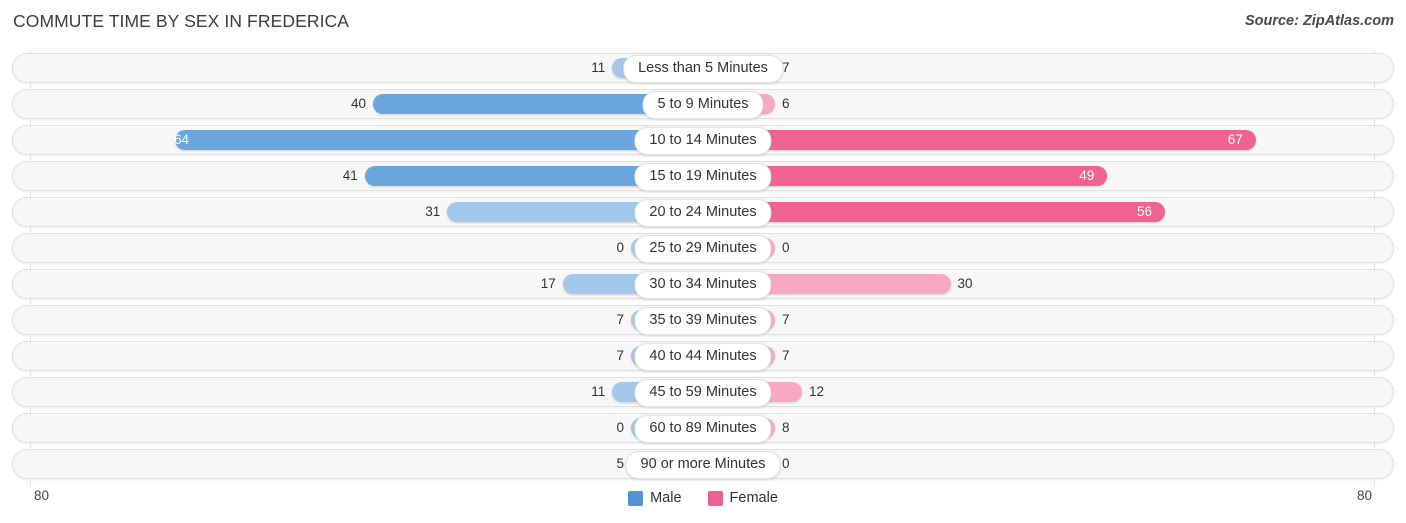 This screenshot has height=523, width=1406. What do you see at coordinates (1319, 21) in the screenshot?
I see `source-attribution: Source: ZipAtlas.com` at bounding box center [1319, 21].